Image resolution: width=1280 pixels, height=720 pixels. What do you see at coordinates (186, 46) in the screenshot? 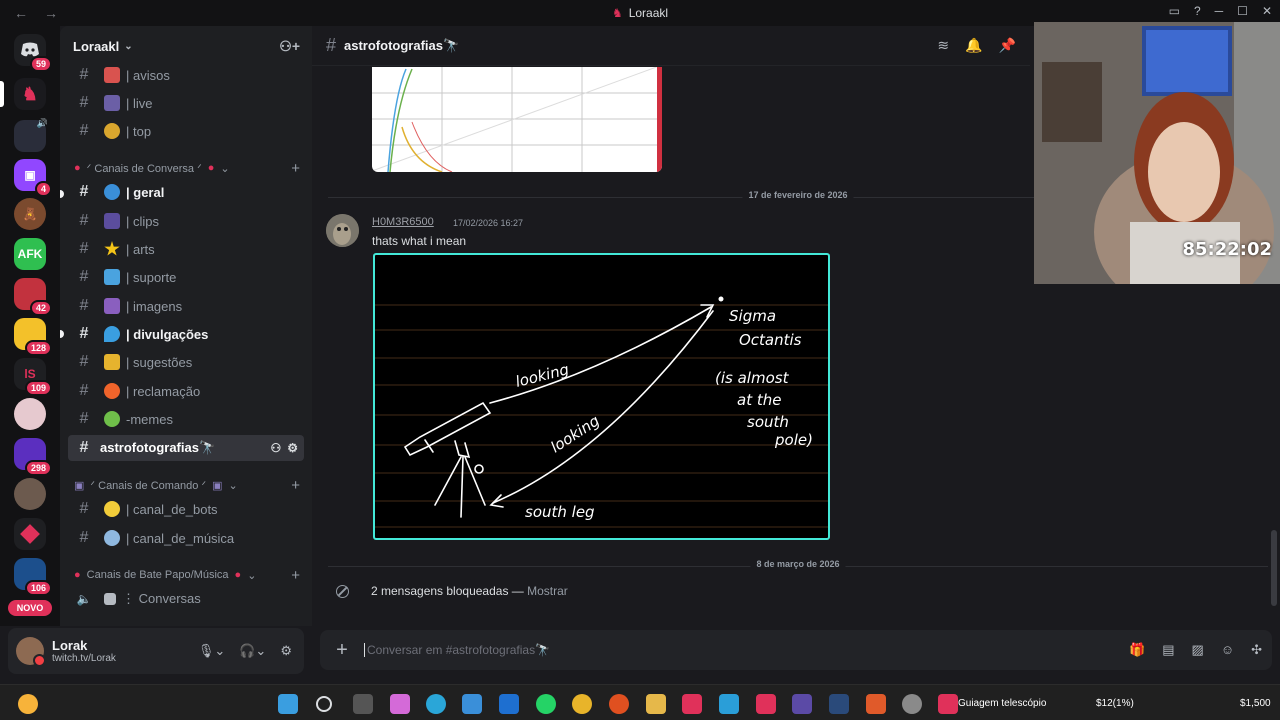
I see `guild-header: Loraakl ⌄ ⚇+` at bounding box center [186, 46].